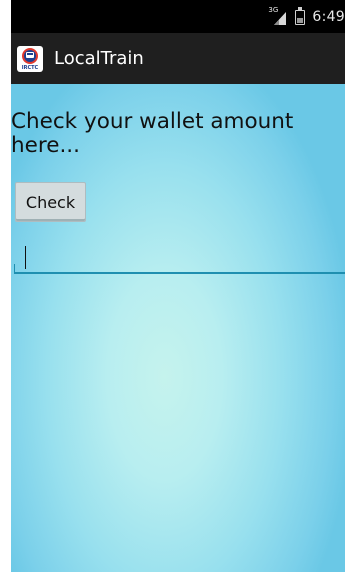 The height and width of the screenshot is (572, 345). What do you see at coordinates (50, 202) in the screenshot?
I see `check-button: Check` at bounding box center [50, 202].